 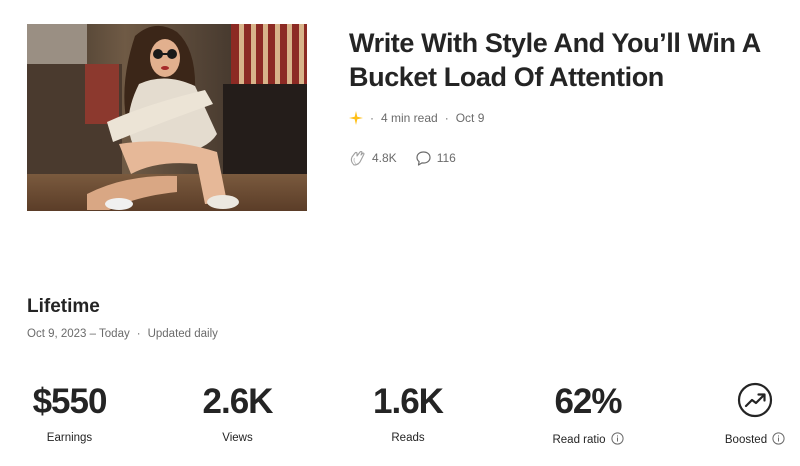 What do you see at coordinates (408, 401) in the screenshot?
I see `reads-value: 1.6K` at bounding box center [408, 401].